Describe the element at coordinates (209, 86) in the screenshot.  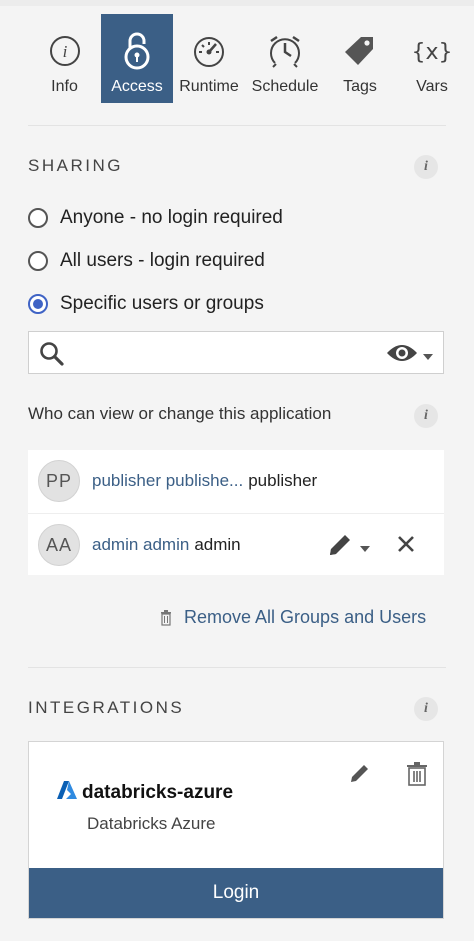
I see `tab-runtime-label: Runtime` at that location.